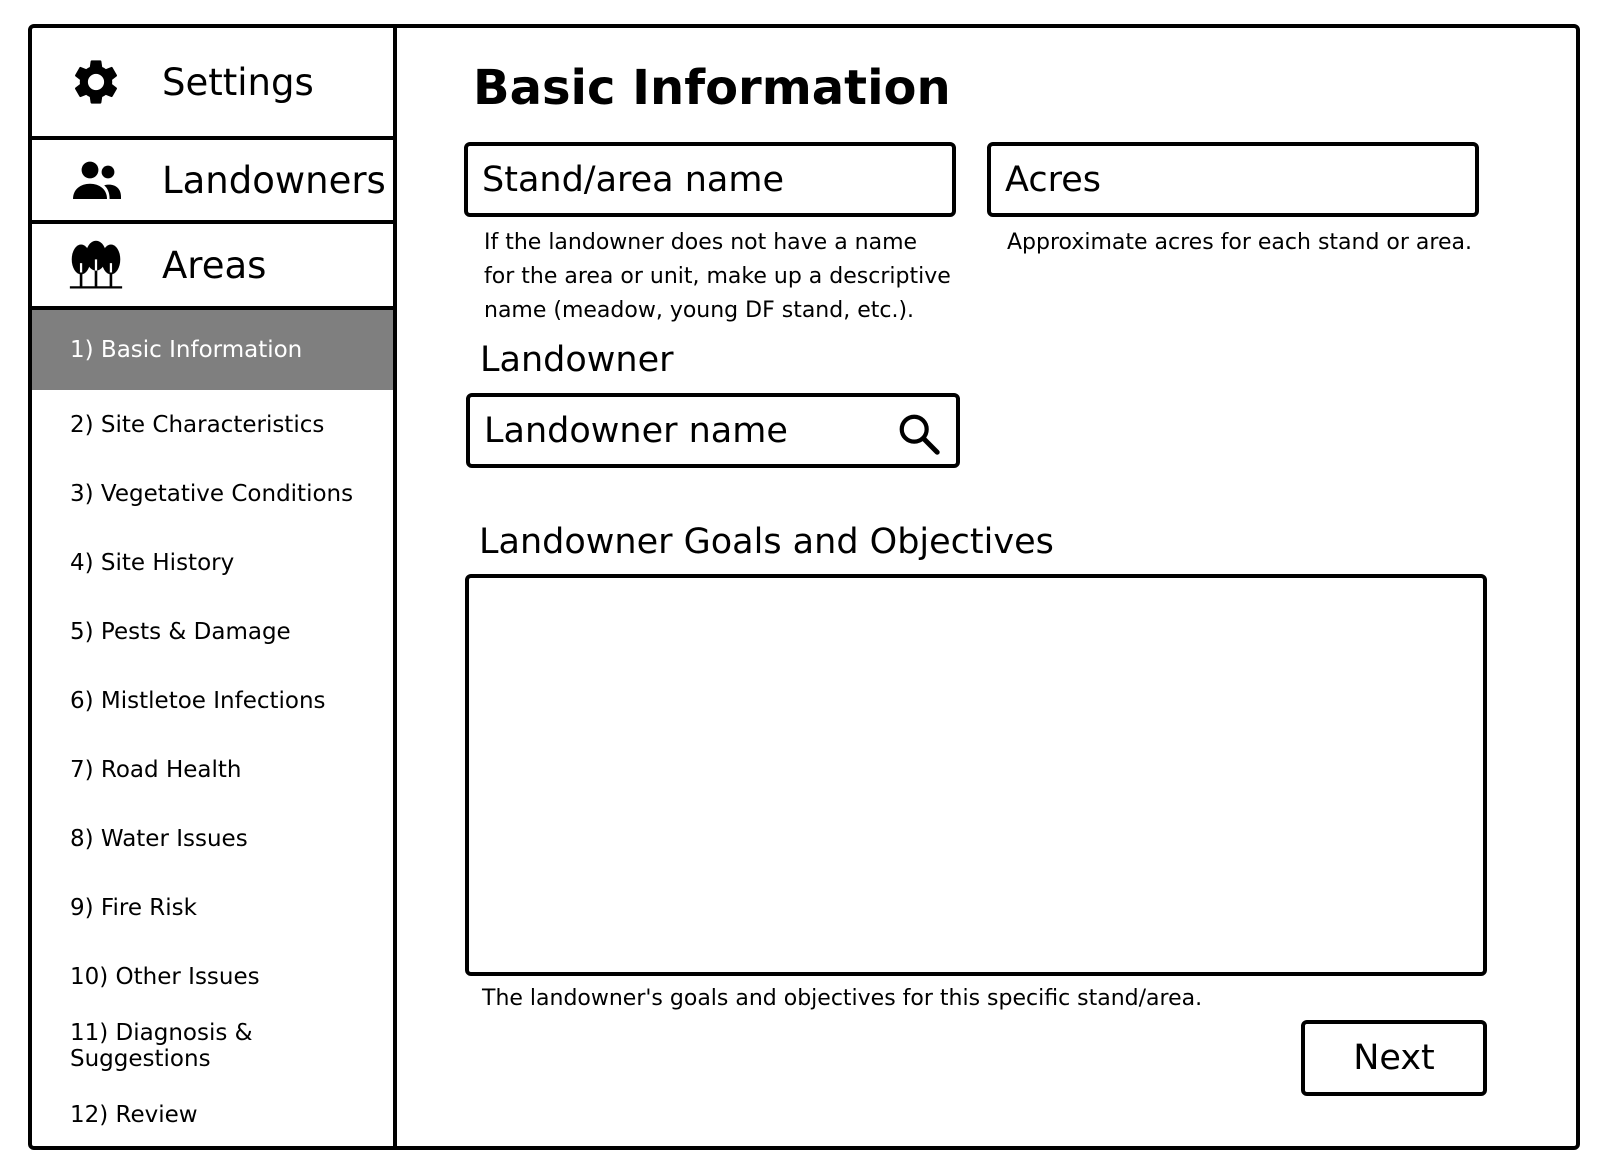 This screenshot has width=1600, height=1168. I want to click on nav-areas: Areas, so click(212, 267).